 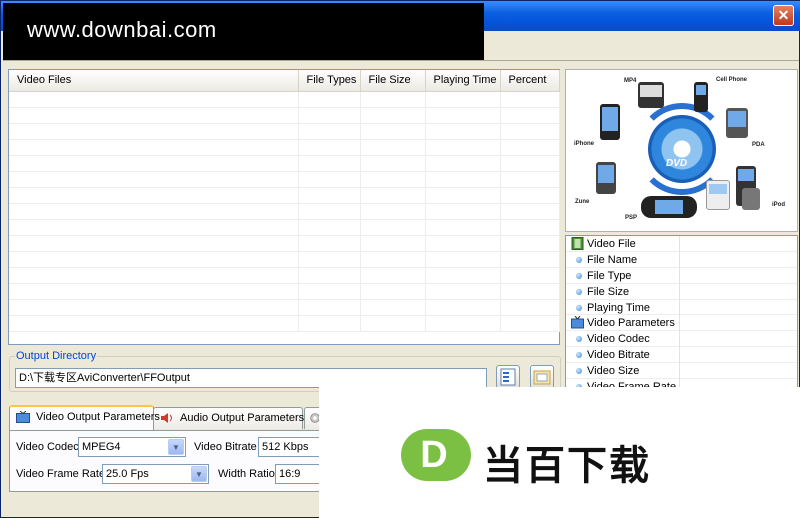 What do you see at coordinates (132, 447) in the screenshot?
I see `video-codec-select: MPEG4 ▼` at bounding box center [132, 447].